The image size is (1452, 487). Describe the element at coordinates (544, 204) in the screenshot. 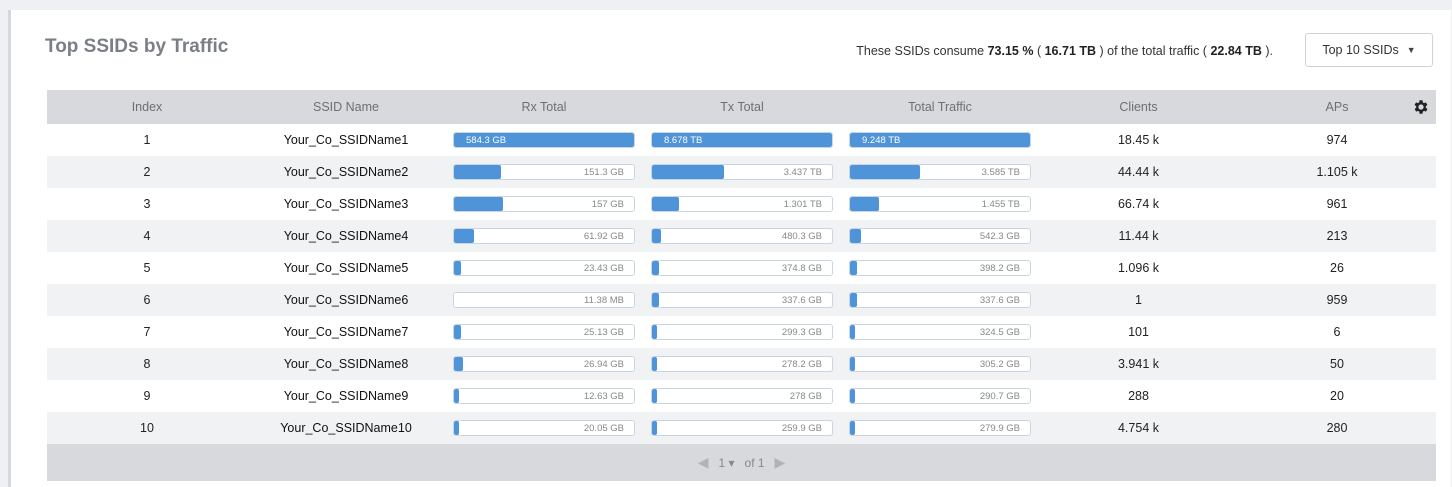

I see `cell-rx-total: 157 GB` at that location.